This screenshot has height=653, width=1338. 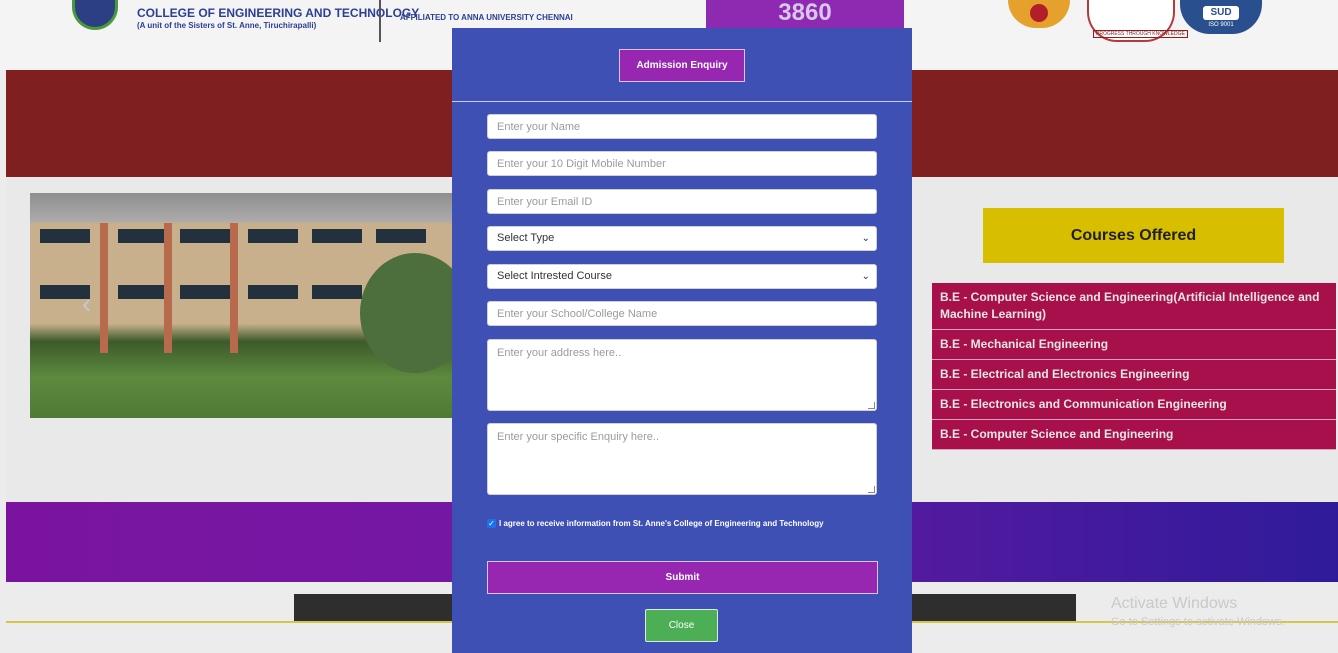 I want to click on name-input, so click(x=682, y=126).